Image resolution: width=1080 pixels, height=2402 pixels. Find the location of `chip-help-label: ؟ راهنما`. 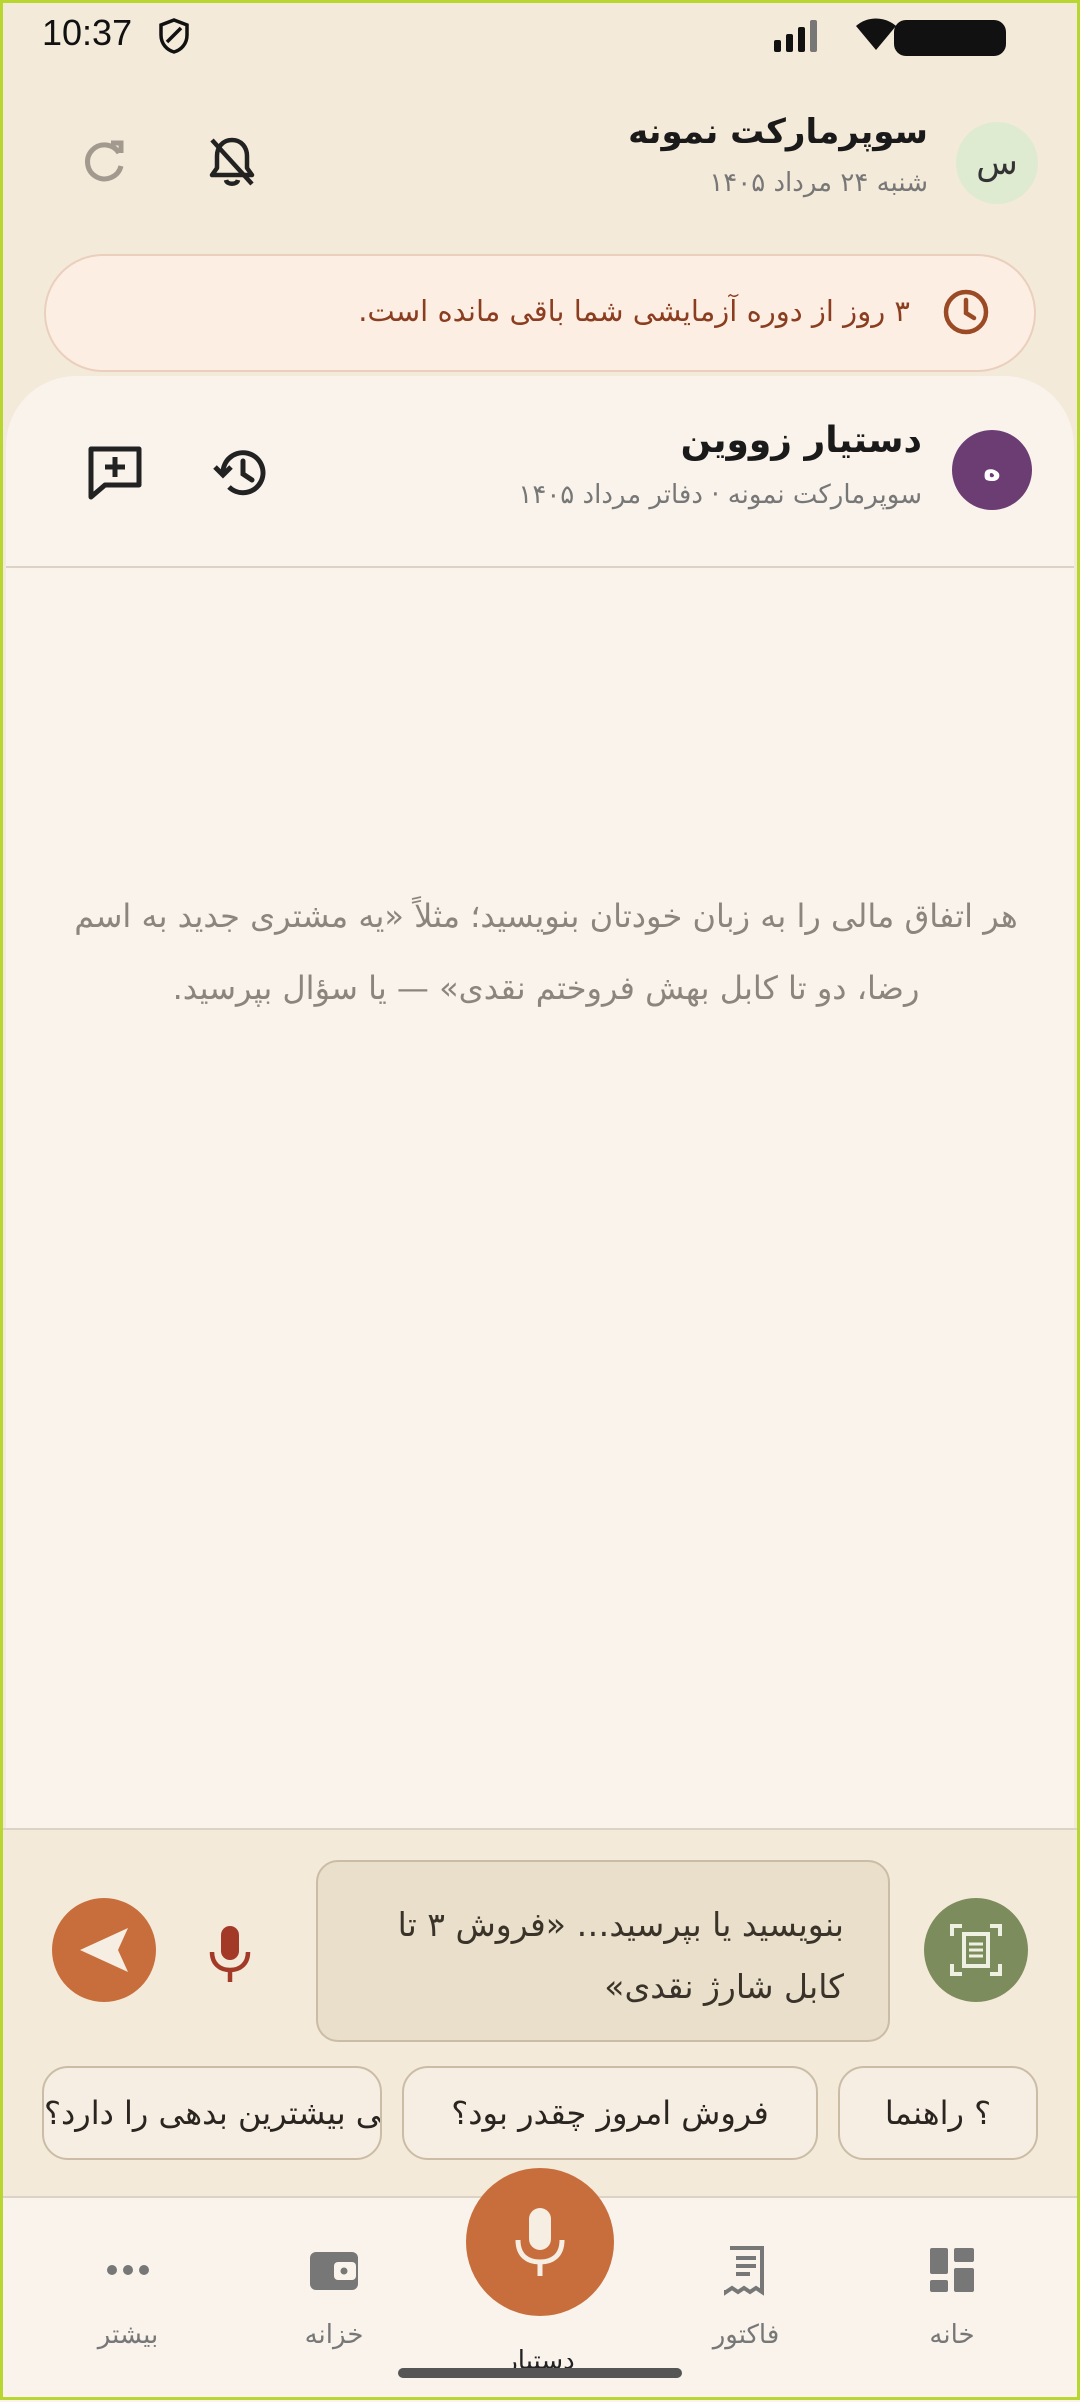

chip-help-label: ؟ راهنما is located at coordinates (938, 2113).